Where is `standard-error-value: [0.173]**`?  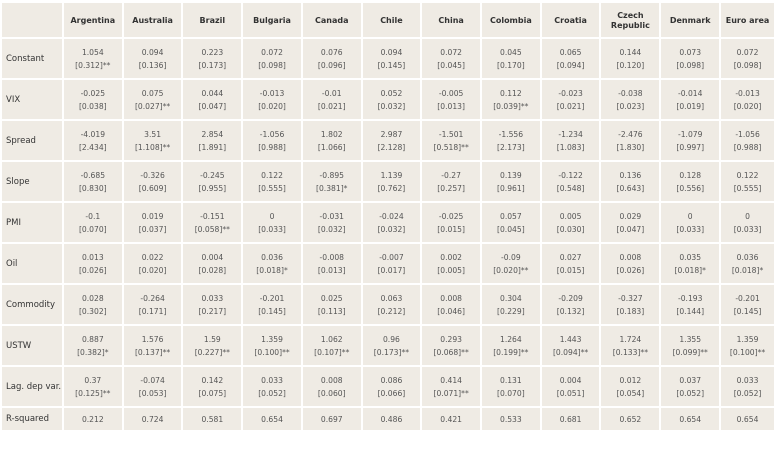 standard-error-value: [0.173]** is located at coordinates (391, 352).